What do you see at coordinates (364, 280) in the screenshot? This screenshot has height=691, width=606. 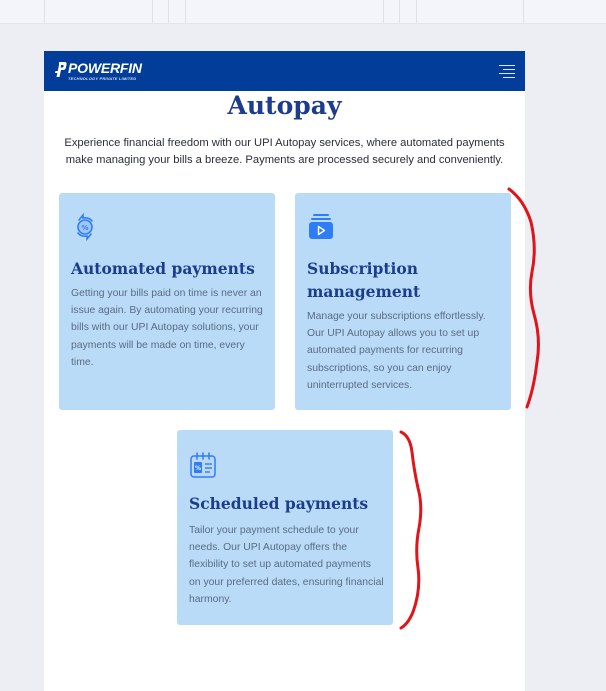 I see `card-title: Subscription management` at bounding box center [364, 280].